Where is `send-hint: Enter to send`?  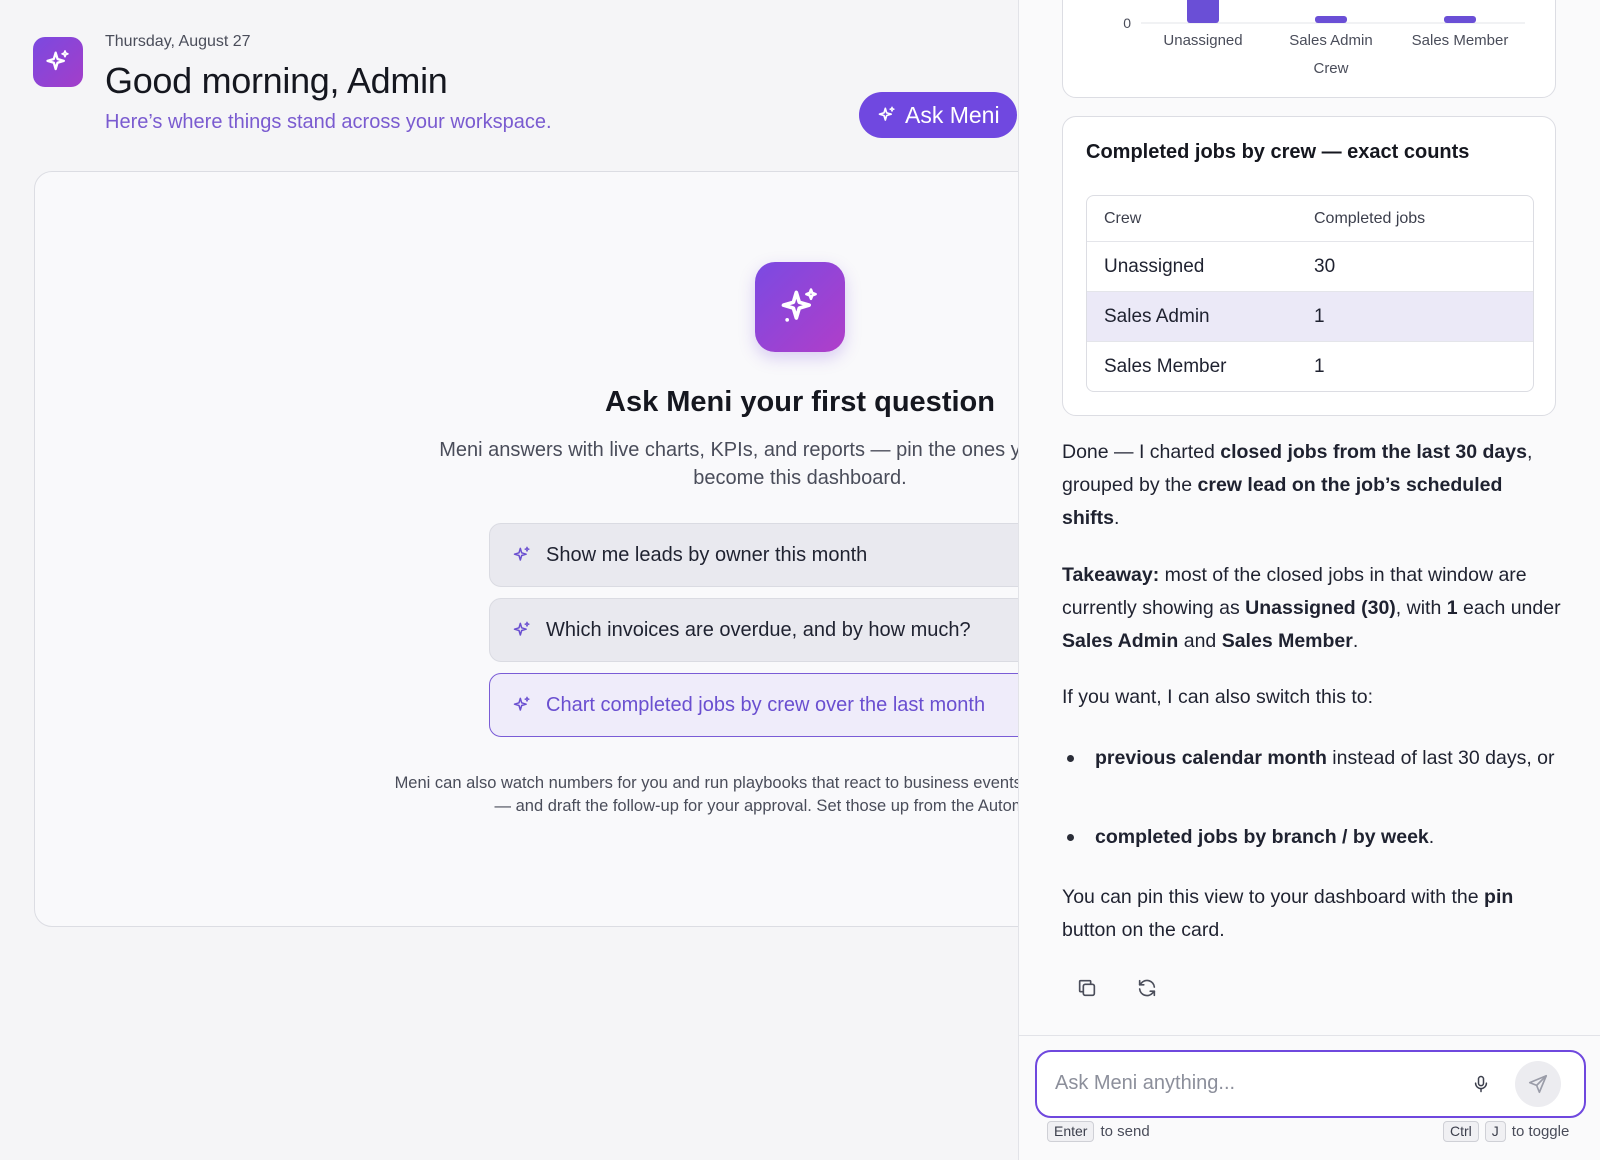 send-hint: Enter to send is located at coordinates (1098, 1131).